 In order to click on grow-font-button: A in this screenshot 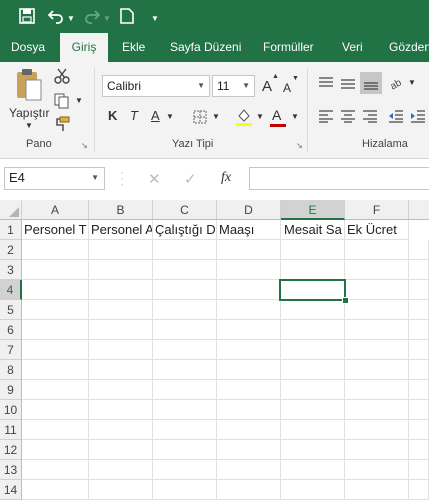, I will do `click(267, 86)`.